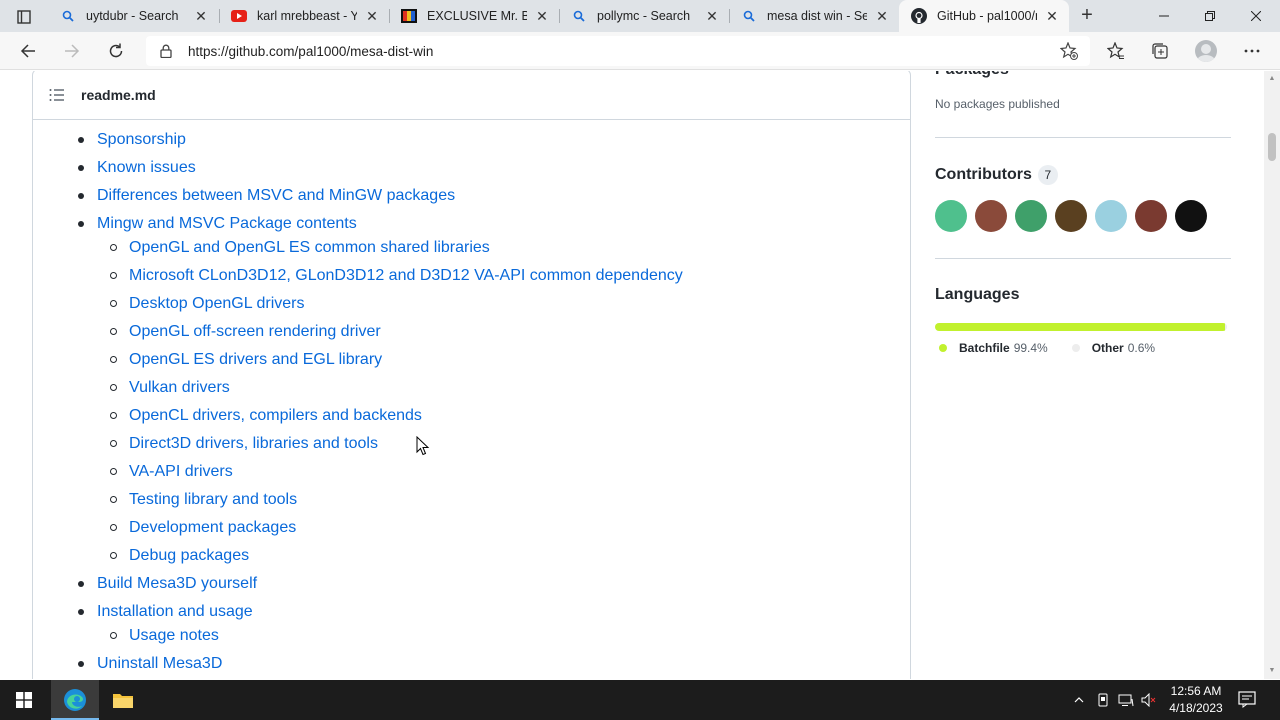 This screenshot has height=720, width=1280. I want to click on toc-link: Known issues, so click(146, 167).